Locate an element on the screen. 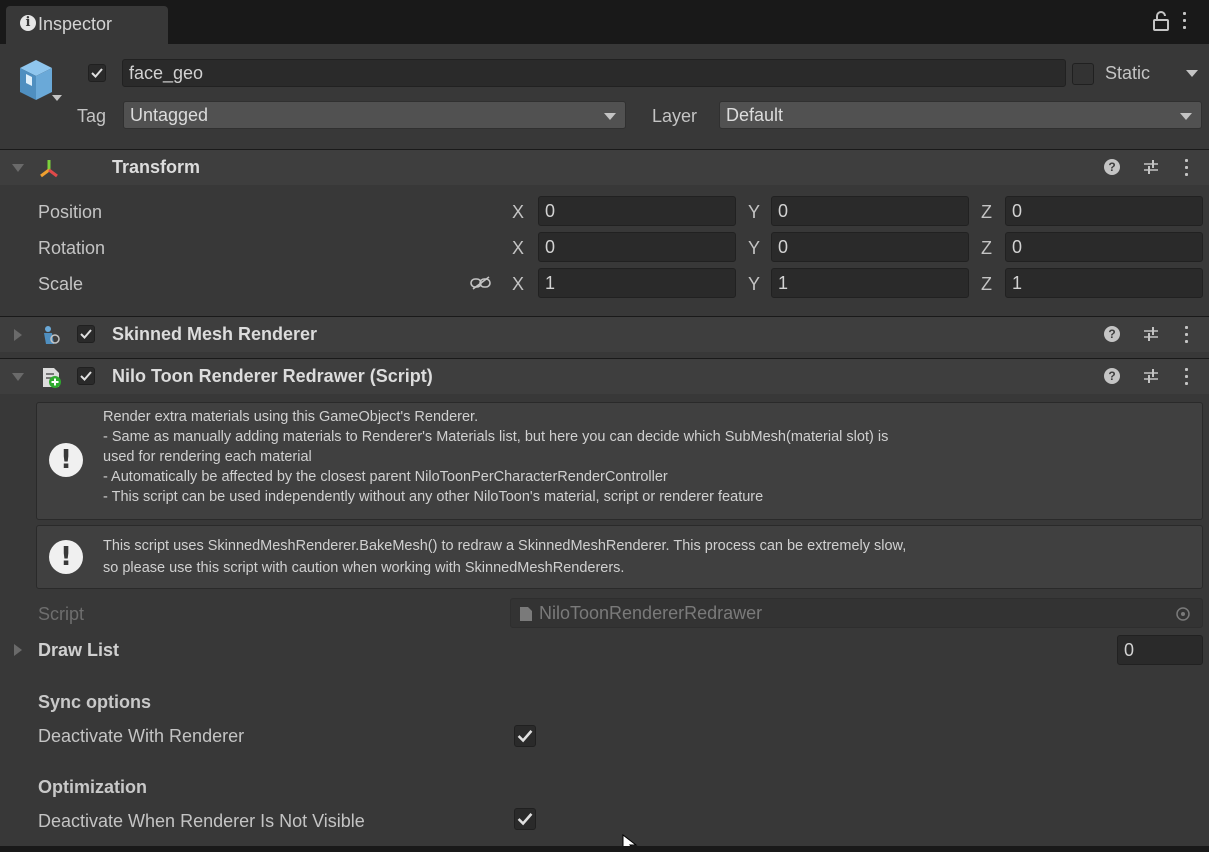 Image resolution: width=1209 pixels, height=852 pixels. skinned-mesh-icon is located at coordinates (52, 335).